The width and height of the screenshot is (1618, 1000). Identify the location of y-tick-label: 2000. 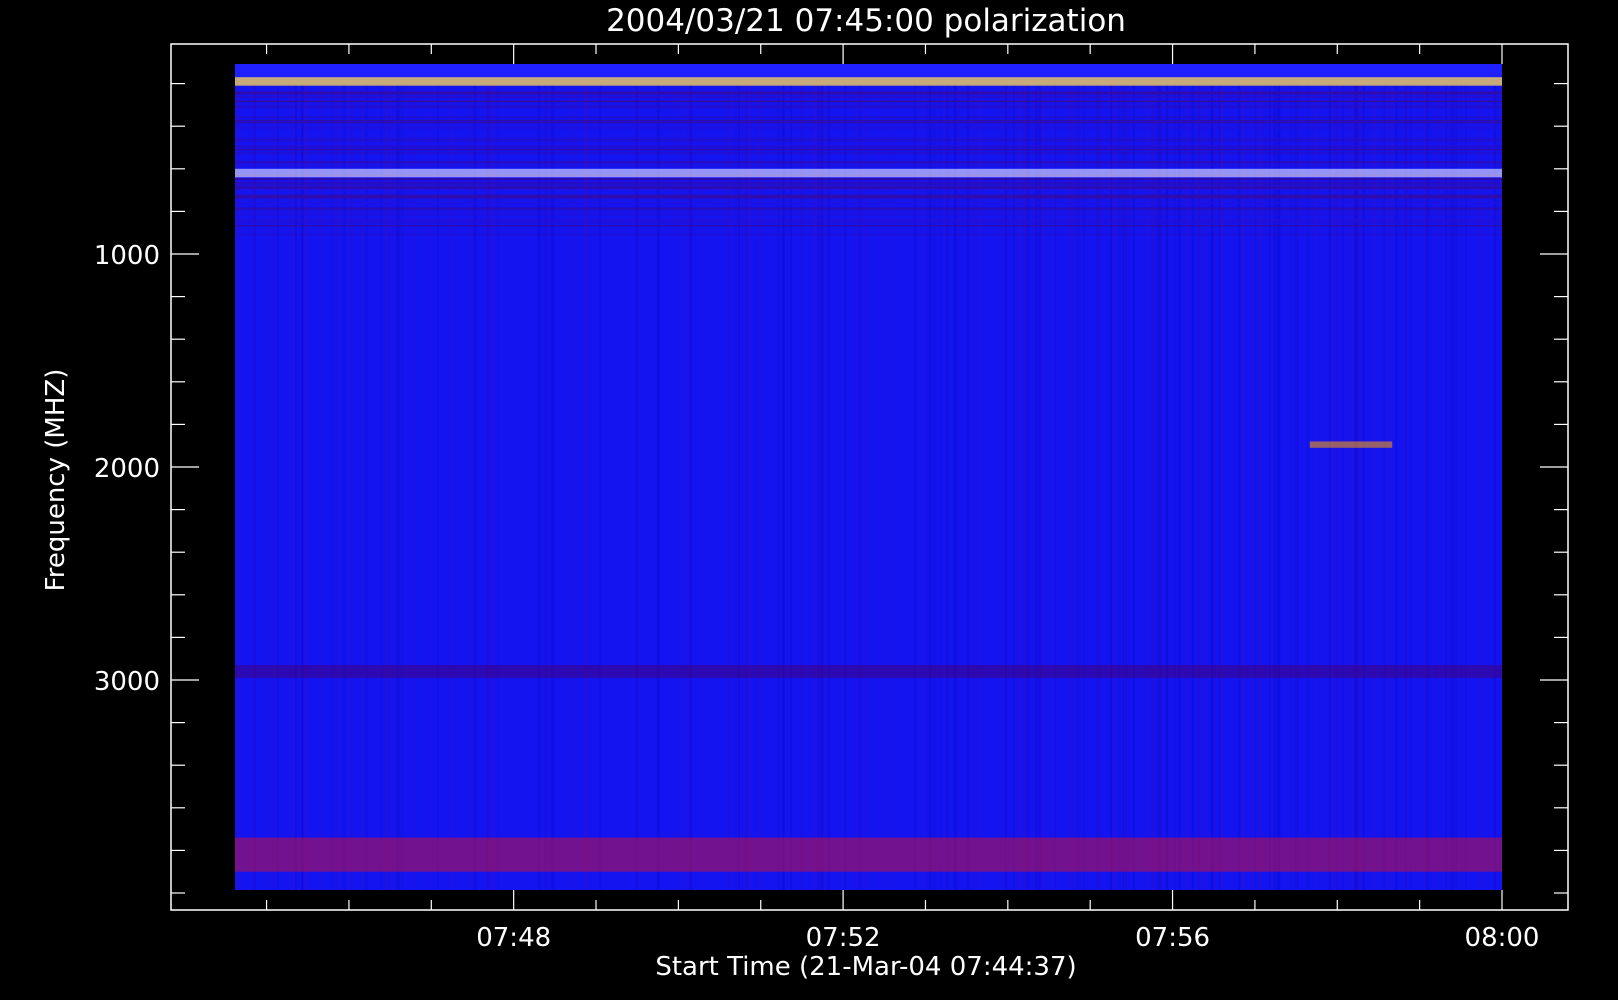
(127, 469).